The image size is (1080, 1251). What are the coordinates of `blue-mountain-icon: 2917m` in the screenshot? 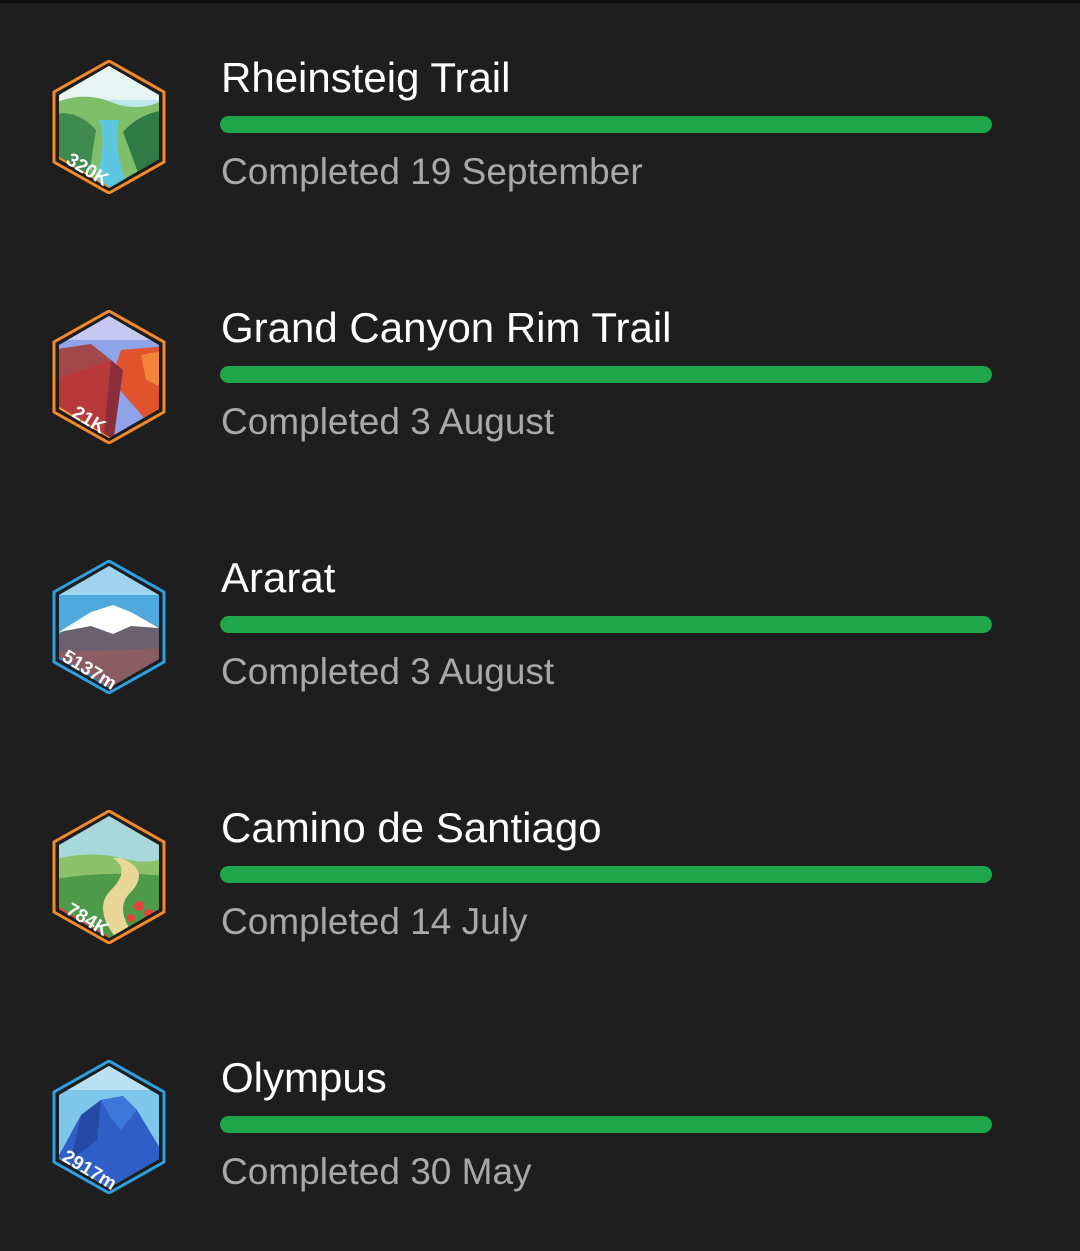 It's located at (109, 1127).